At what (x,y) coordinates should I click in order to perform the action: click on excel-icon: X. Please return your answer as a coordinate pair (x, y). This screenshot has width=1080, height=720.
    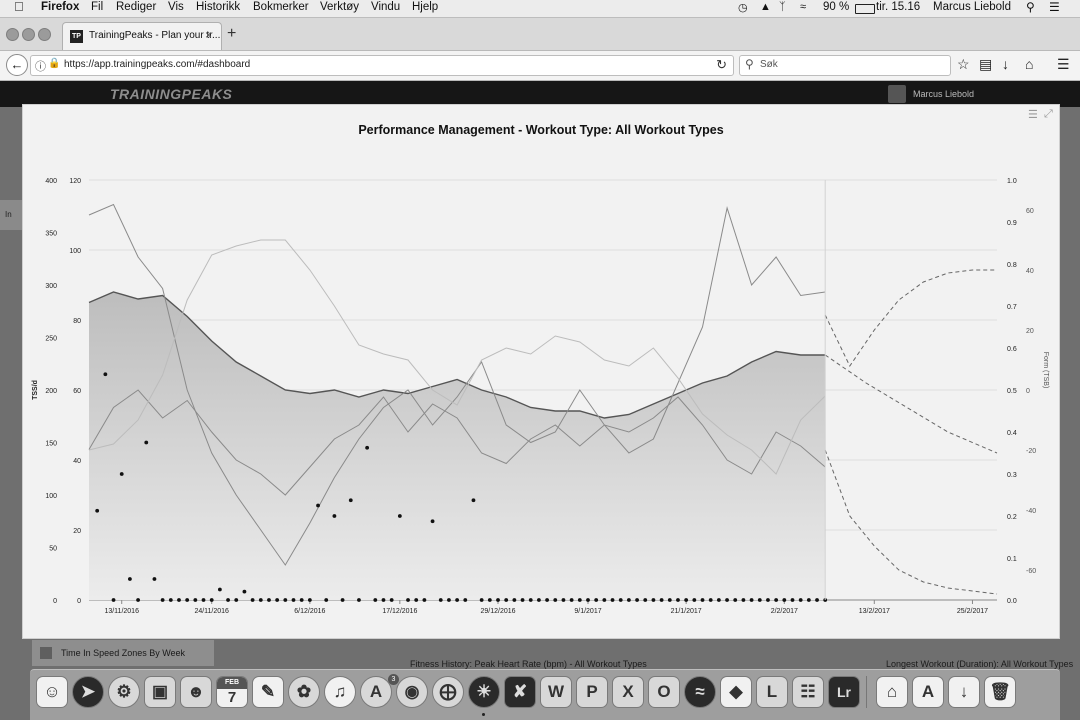
    Looking at the image, I should click on (628, 692).